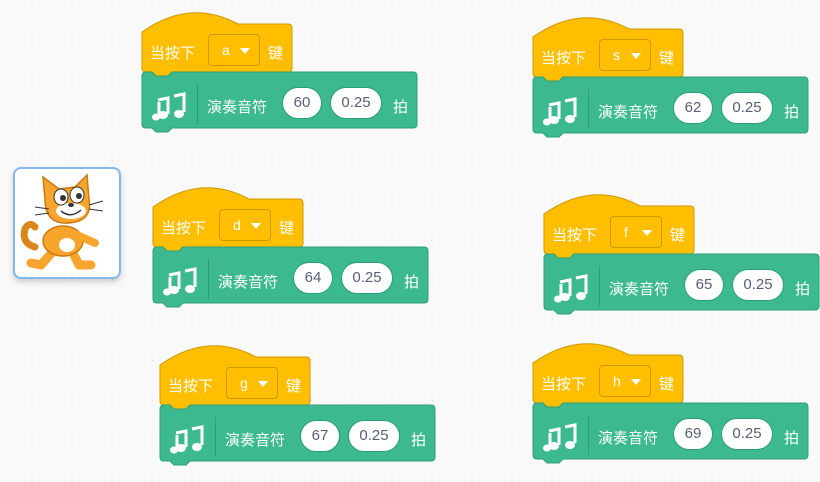 Image resolution: width=820 pixels, height=482 pixels. What do you see at coordinates (62, 221) in the screenshot?
I see `cat-sprite-icon` at bounding box center [62, 221].